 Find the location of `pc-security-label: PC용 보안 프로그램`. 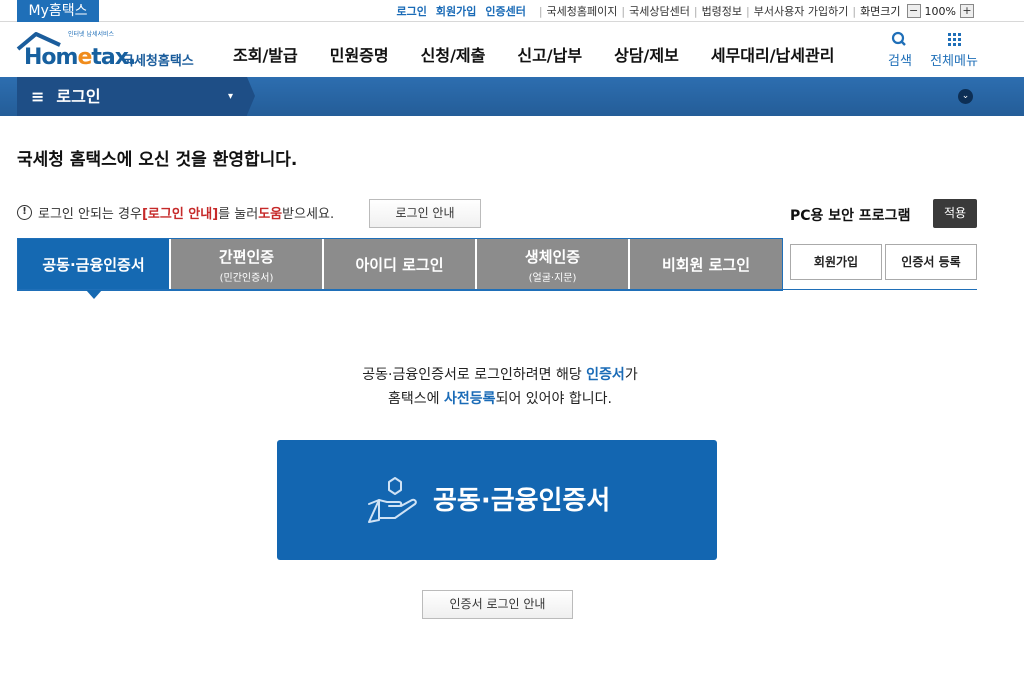

pc-security-label: PC용 보안 프로그램 is located at coordinates (850, 216).